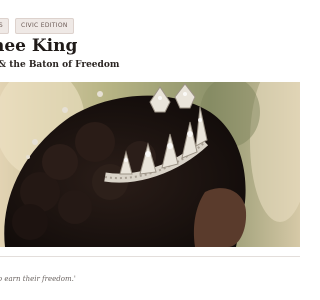 Image resolution: width=320 pixels, height=300 pixels. I want to click on image-caption: 'o earn their freedom.', so click(38, 279).